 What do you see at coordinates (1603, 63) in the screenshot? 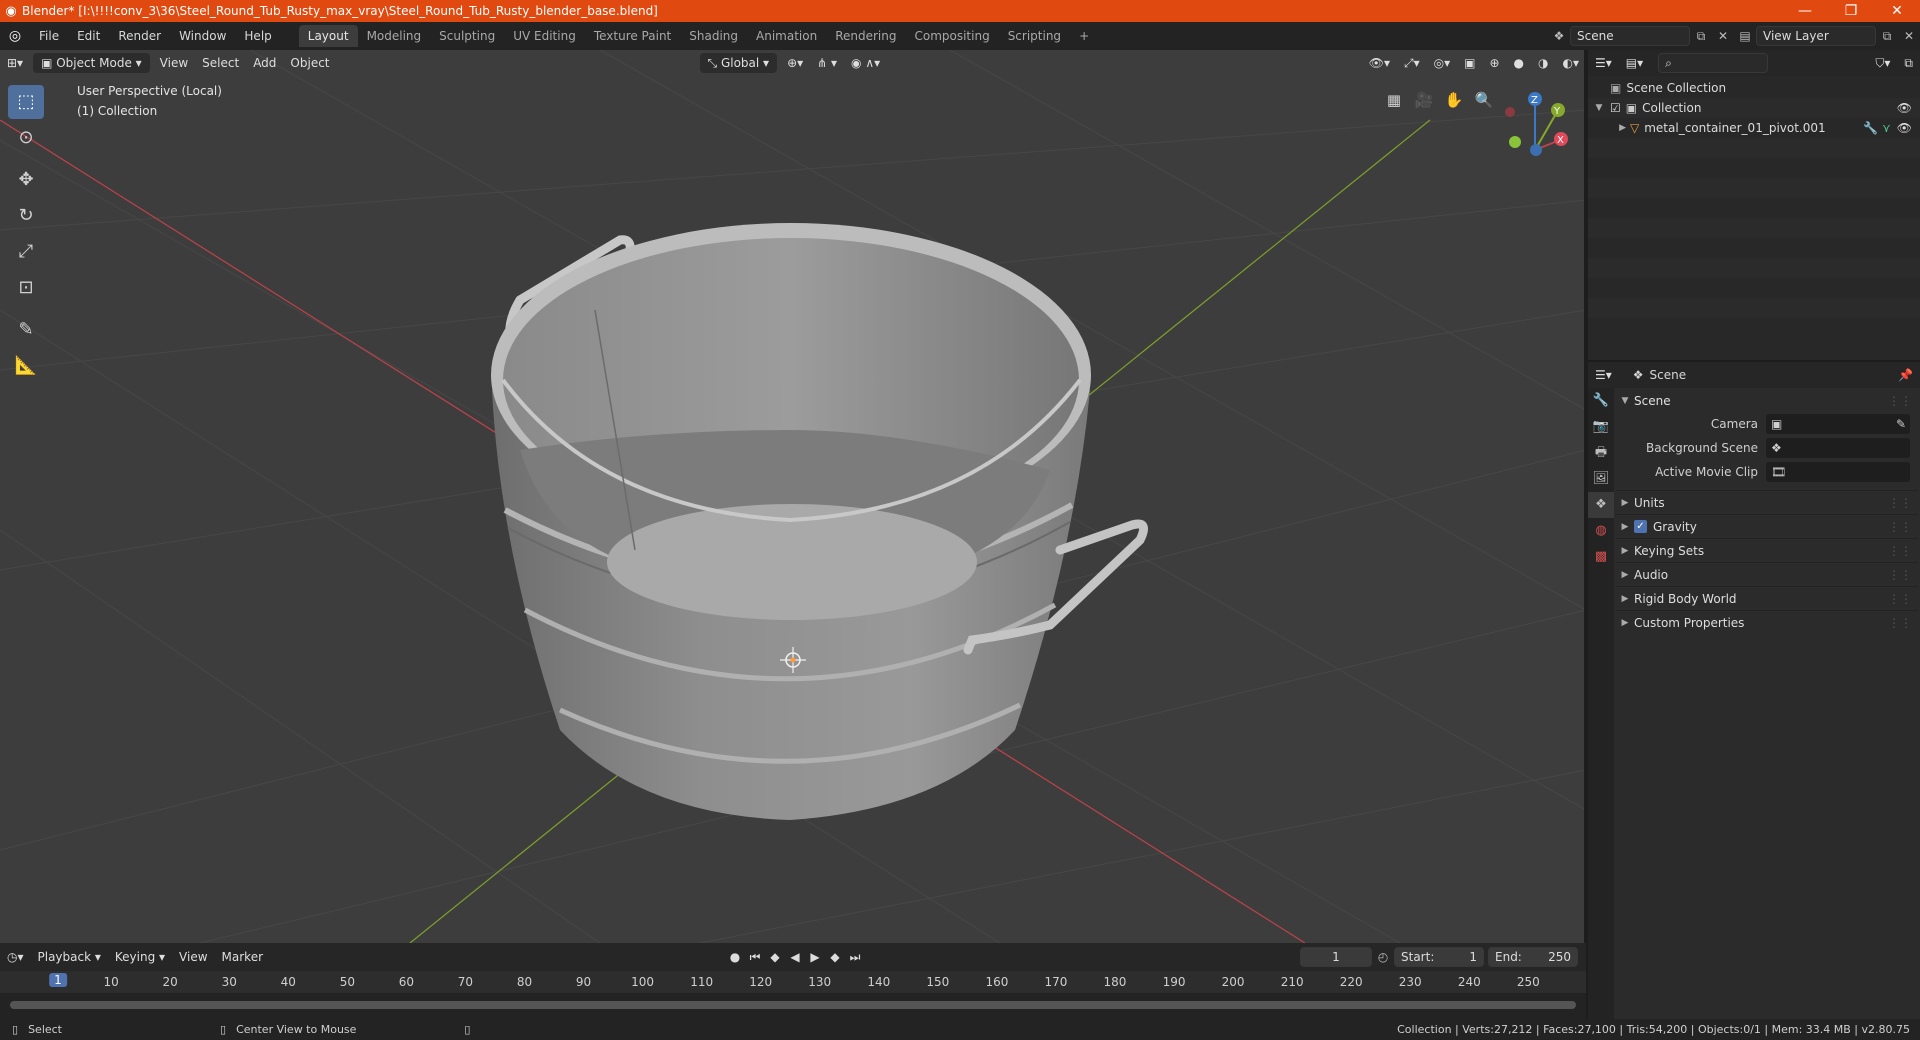
I see `outliner-editor-type-icon: ☰▾` at bounding box center [1603, 63].